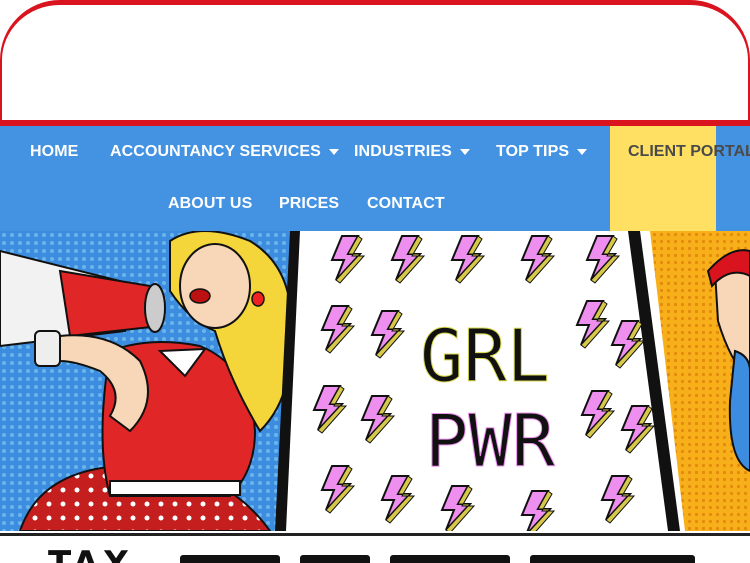 This screenshot has height=563, width=750. Describe the element at coordinates (215, 151) in the screenshot. I see `nav-accountancy-label: ACCOUNTANCY SERVICES` at that location.